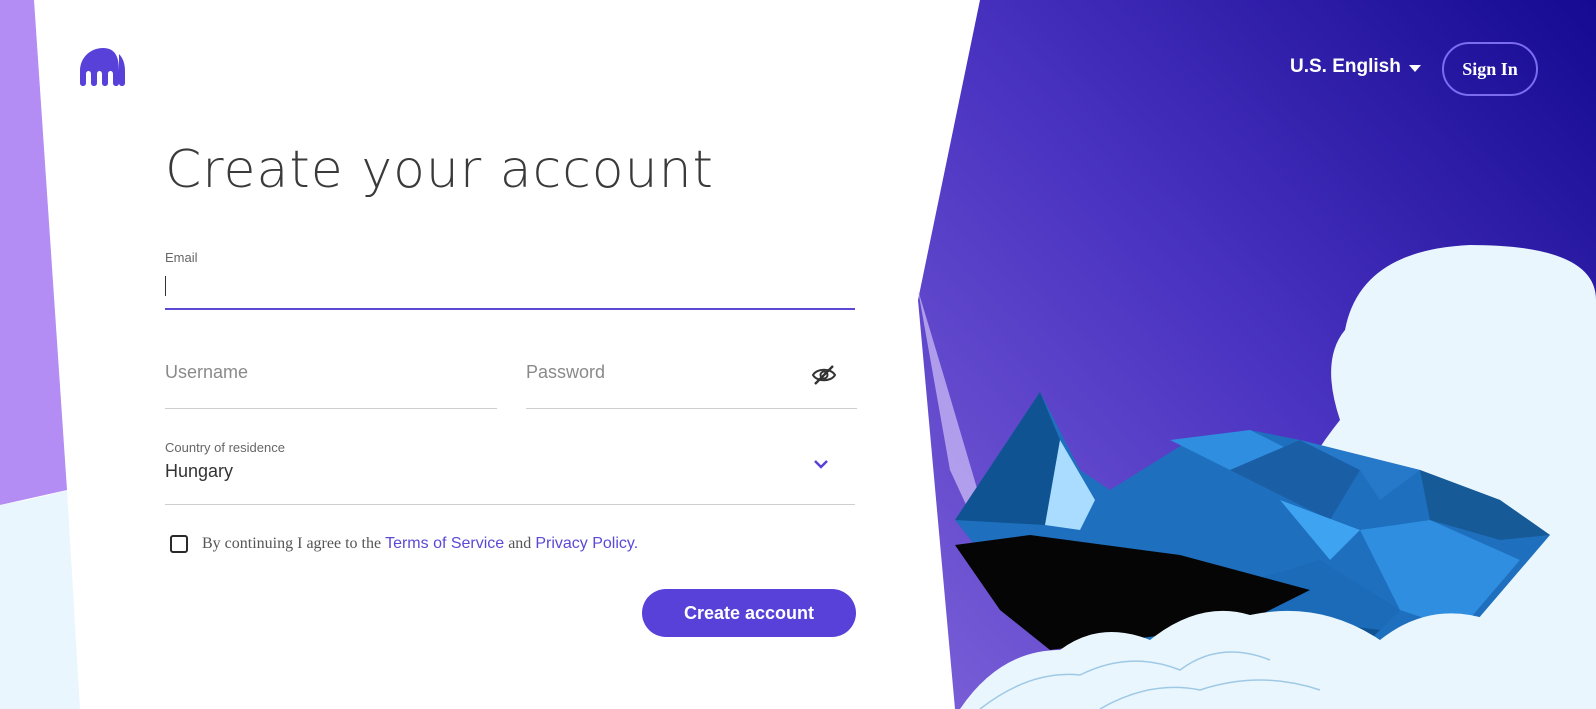 This screenshot has height=709, width=1596. Describe the element at coordinates (33, 252) in the screenshot. I see `left-purple-strip` at that location.